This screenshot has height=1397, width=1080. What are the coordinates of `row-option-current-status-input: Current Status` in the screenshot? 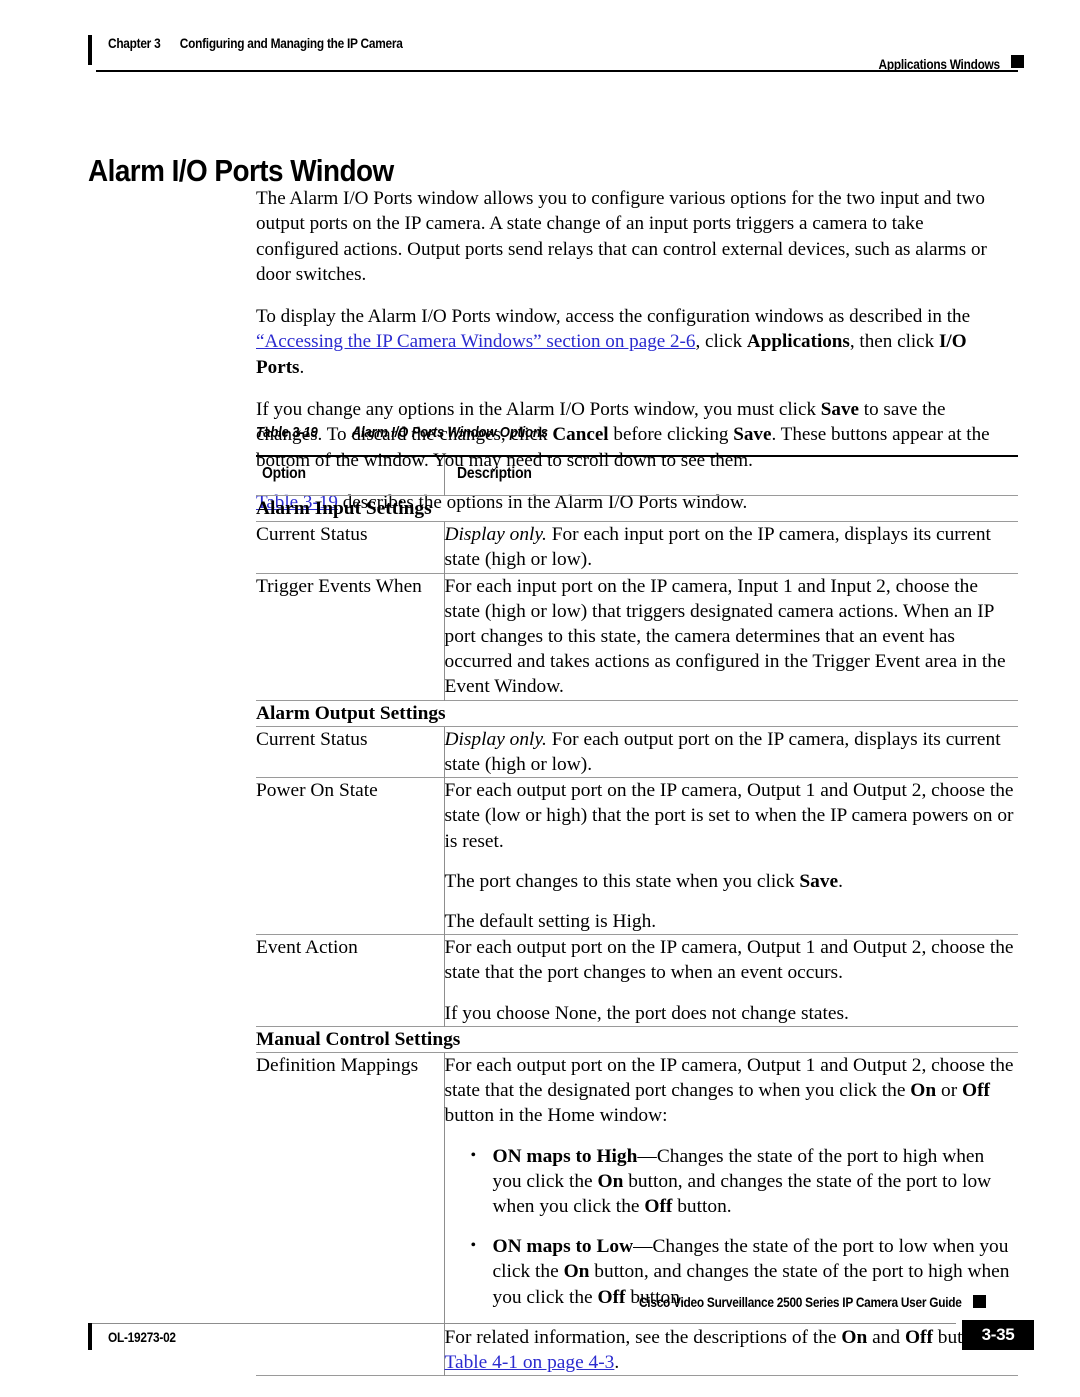 It's located at (350, 547).